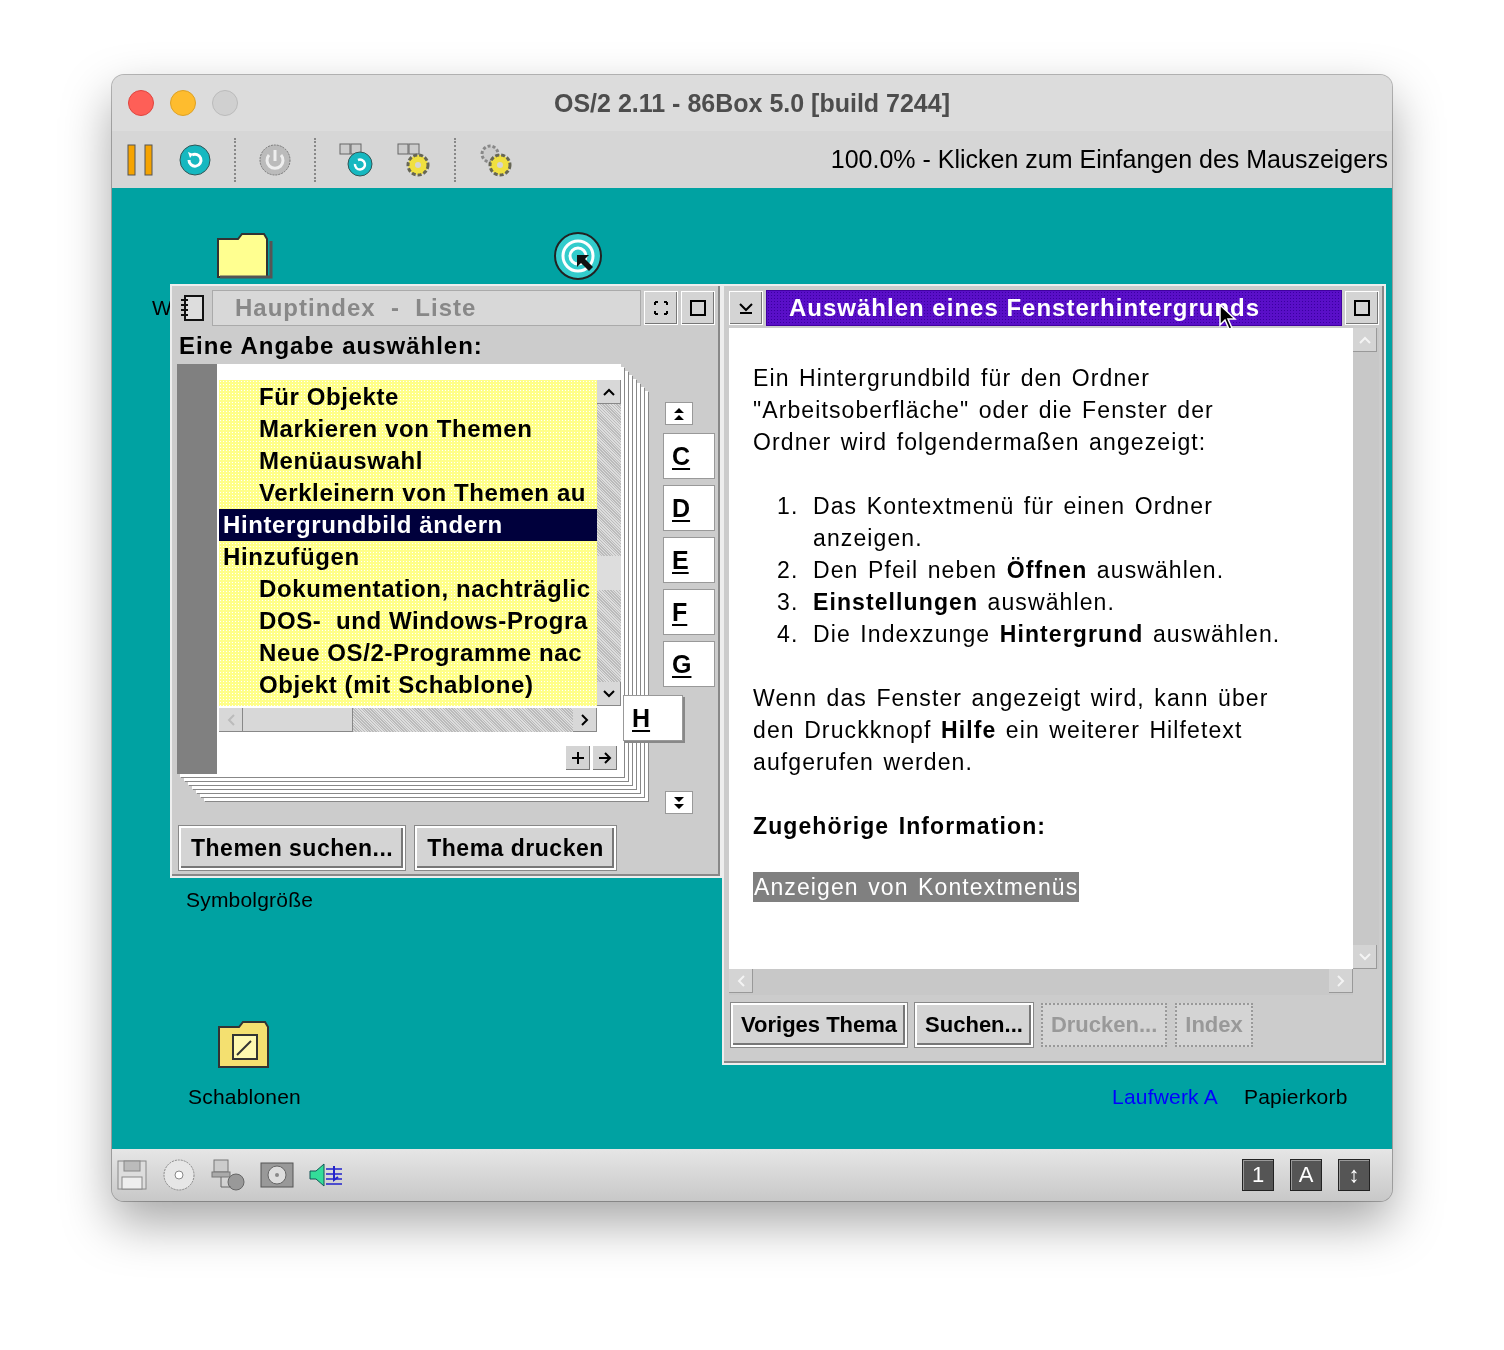 The height and width of the screenshot is (1350, 1504). I want to click on window-title: Auswählen eines Fensterhintergrunds, so click(1054, 308).